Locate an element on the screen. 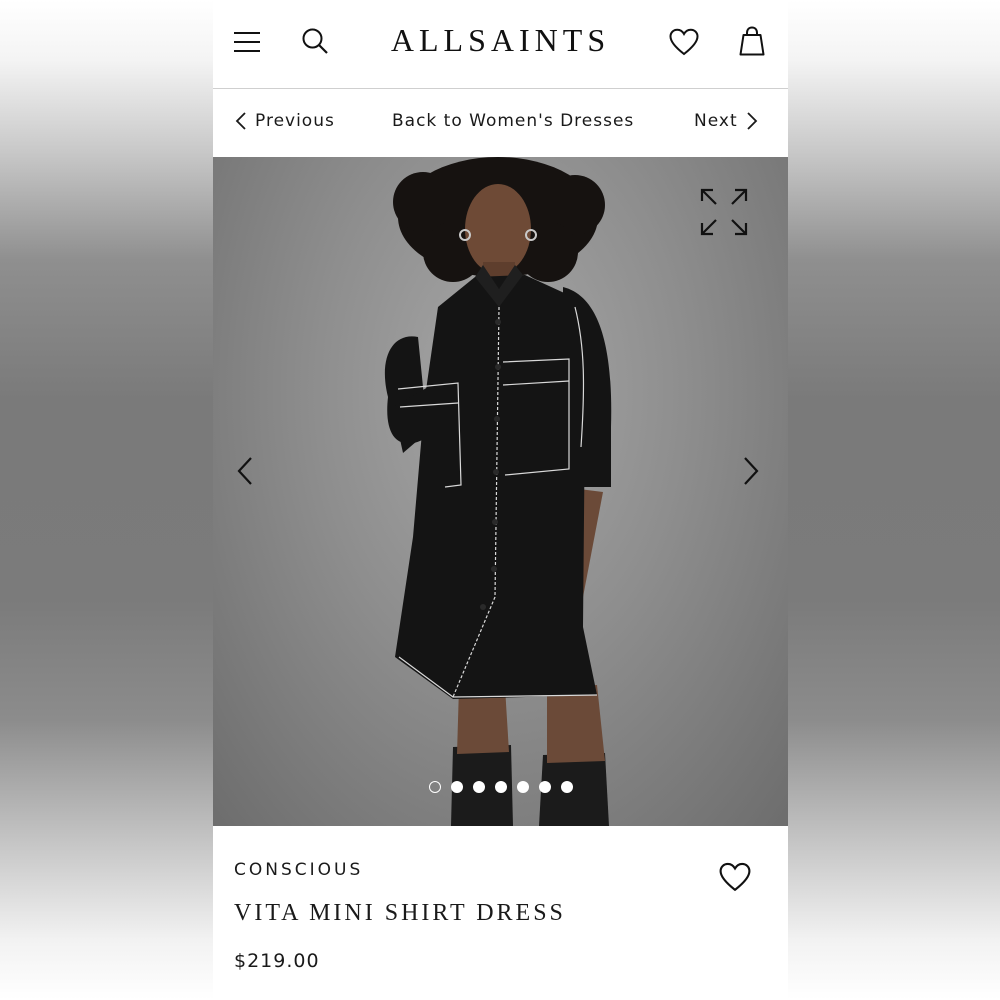 This screenshot has width=1000, height=1000. next-label: Next is located at coordinates (716, 121).